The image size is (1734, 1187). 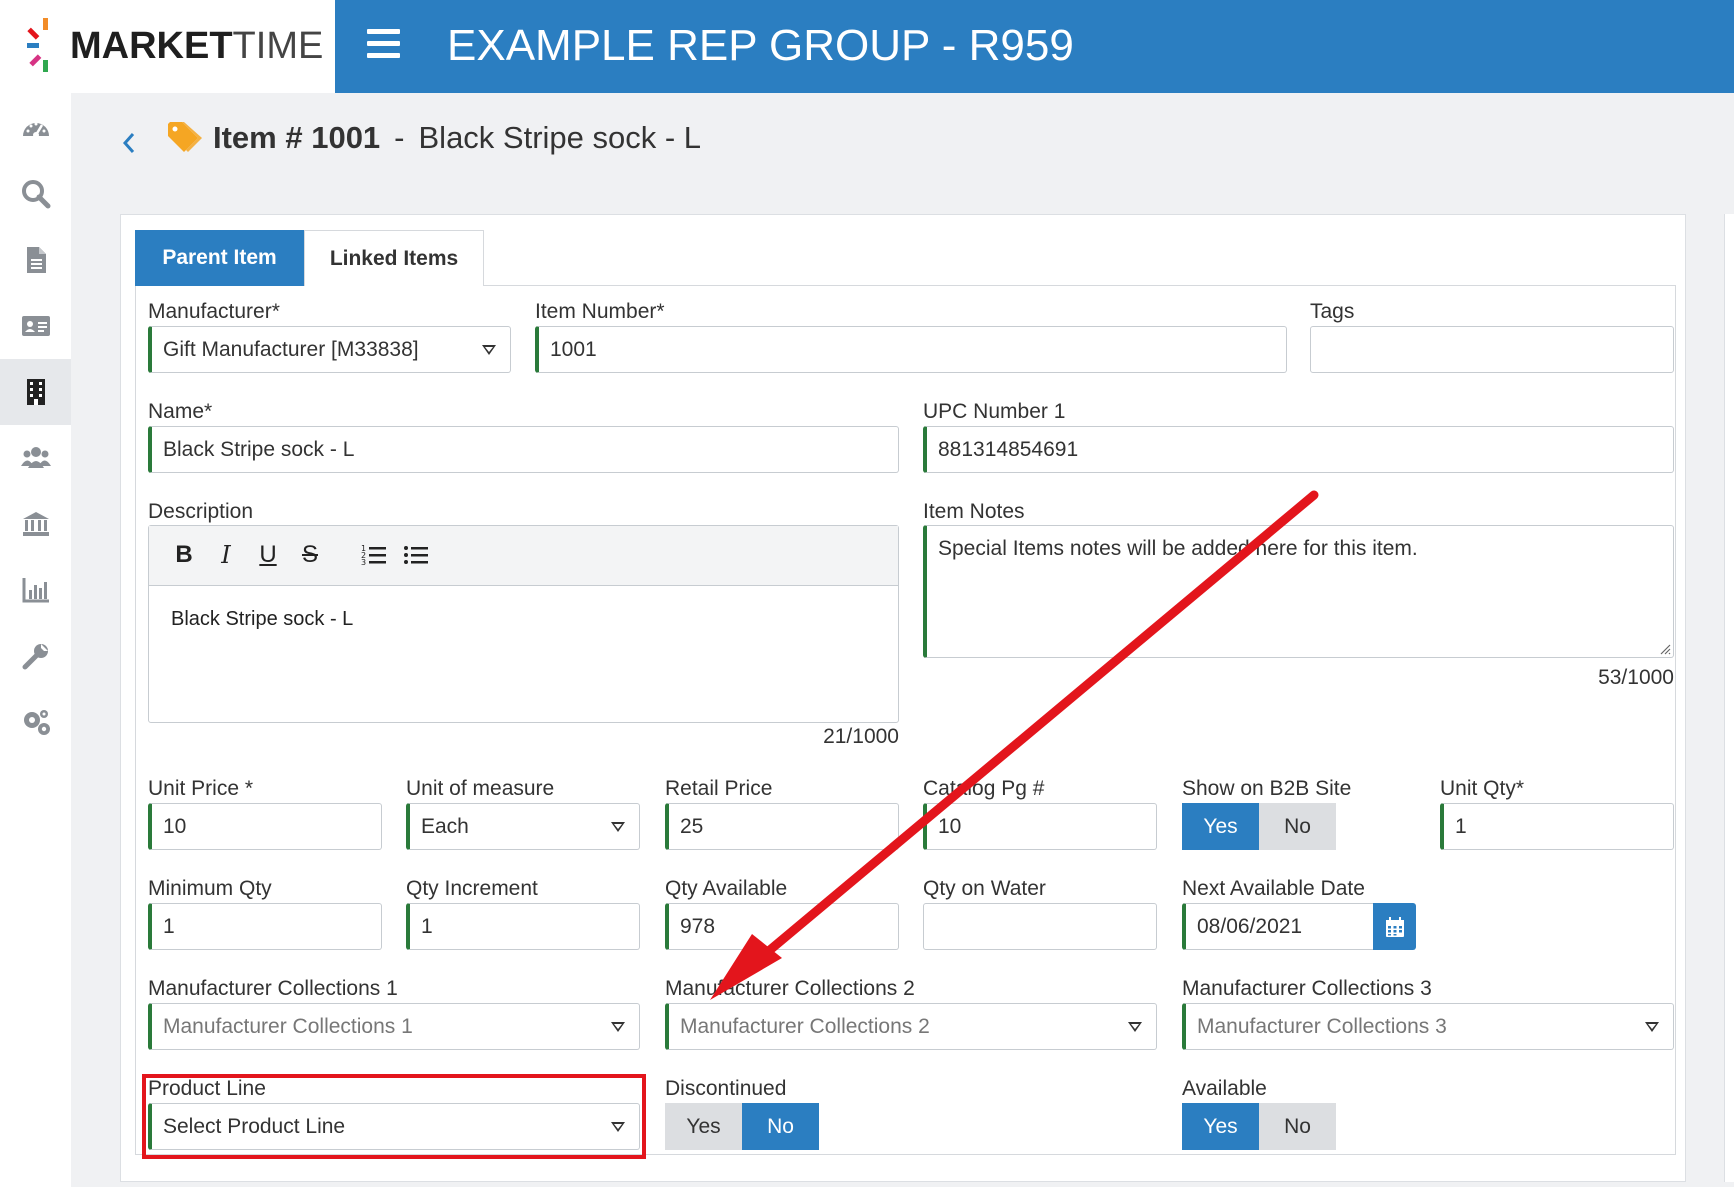 I want to click on unit-qty-input: 1, so click(x=1557, y=826).